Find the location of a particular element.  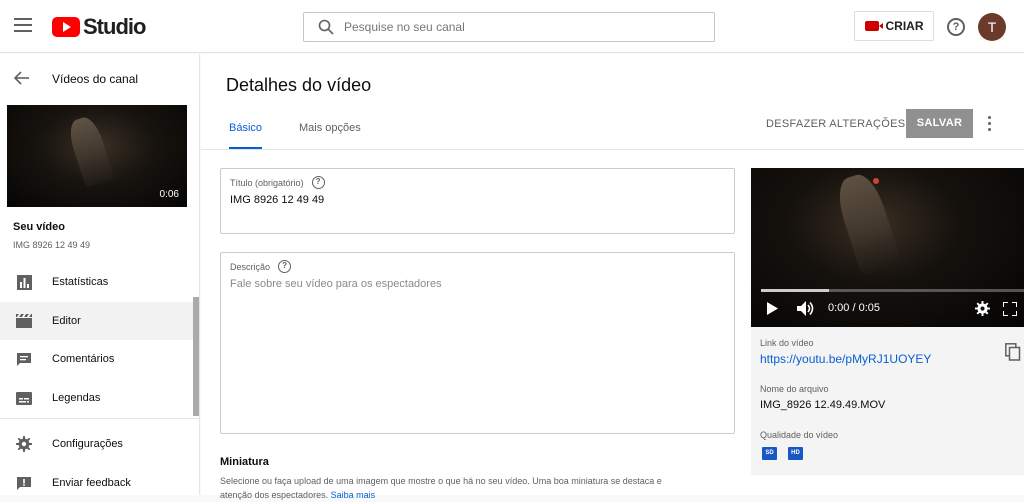

copy-icon is located at coordinates (1013, 352).